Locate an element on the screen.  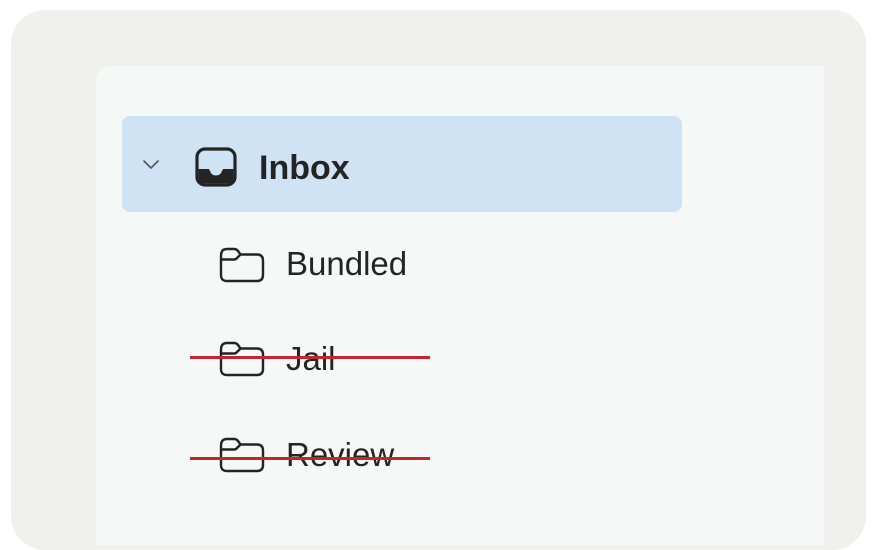
folder-label-jail: Jail is located at coordinates (311, 359).